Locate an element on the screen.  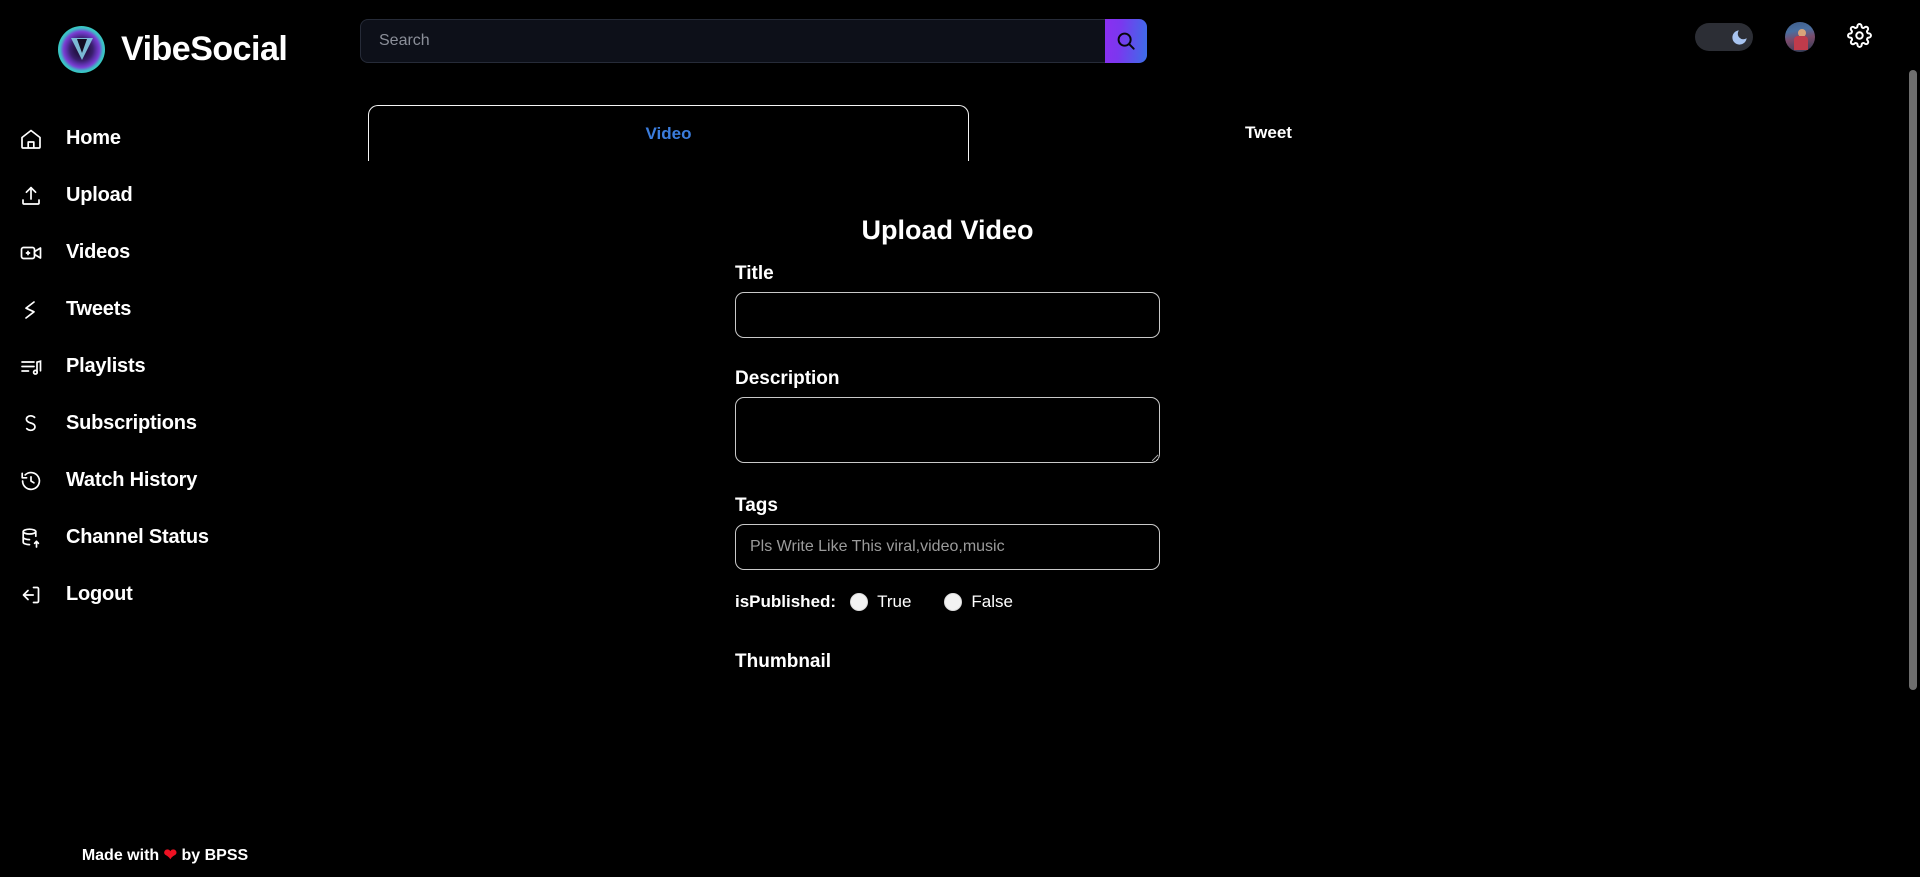
vibesocial-logo-icon is located at coordinates (81, 49).